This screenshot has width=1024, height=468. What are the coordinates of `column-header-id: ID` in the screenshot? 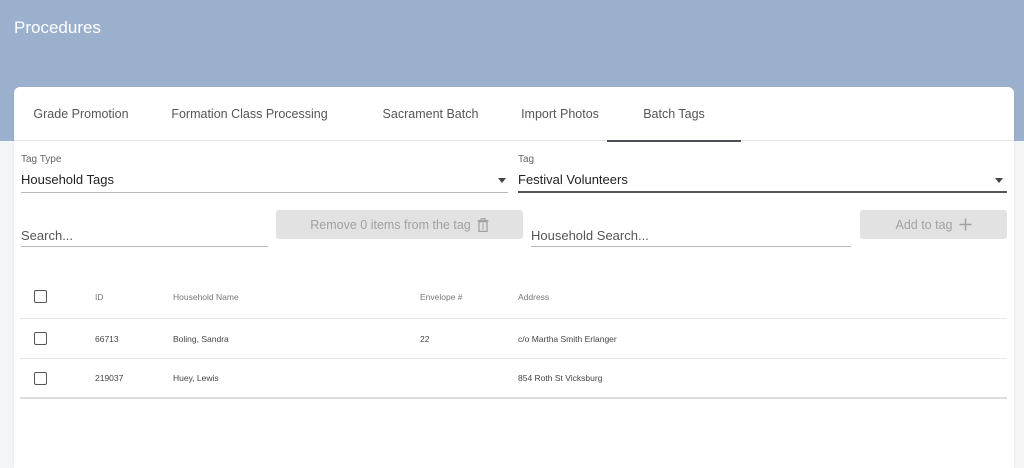 It's located at (99, 296).